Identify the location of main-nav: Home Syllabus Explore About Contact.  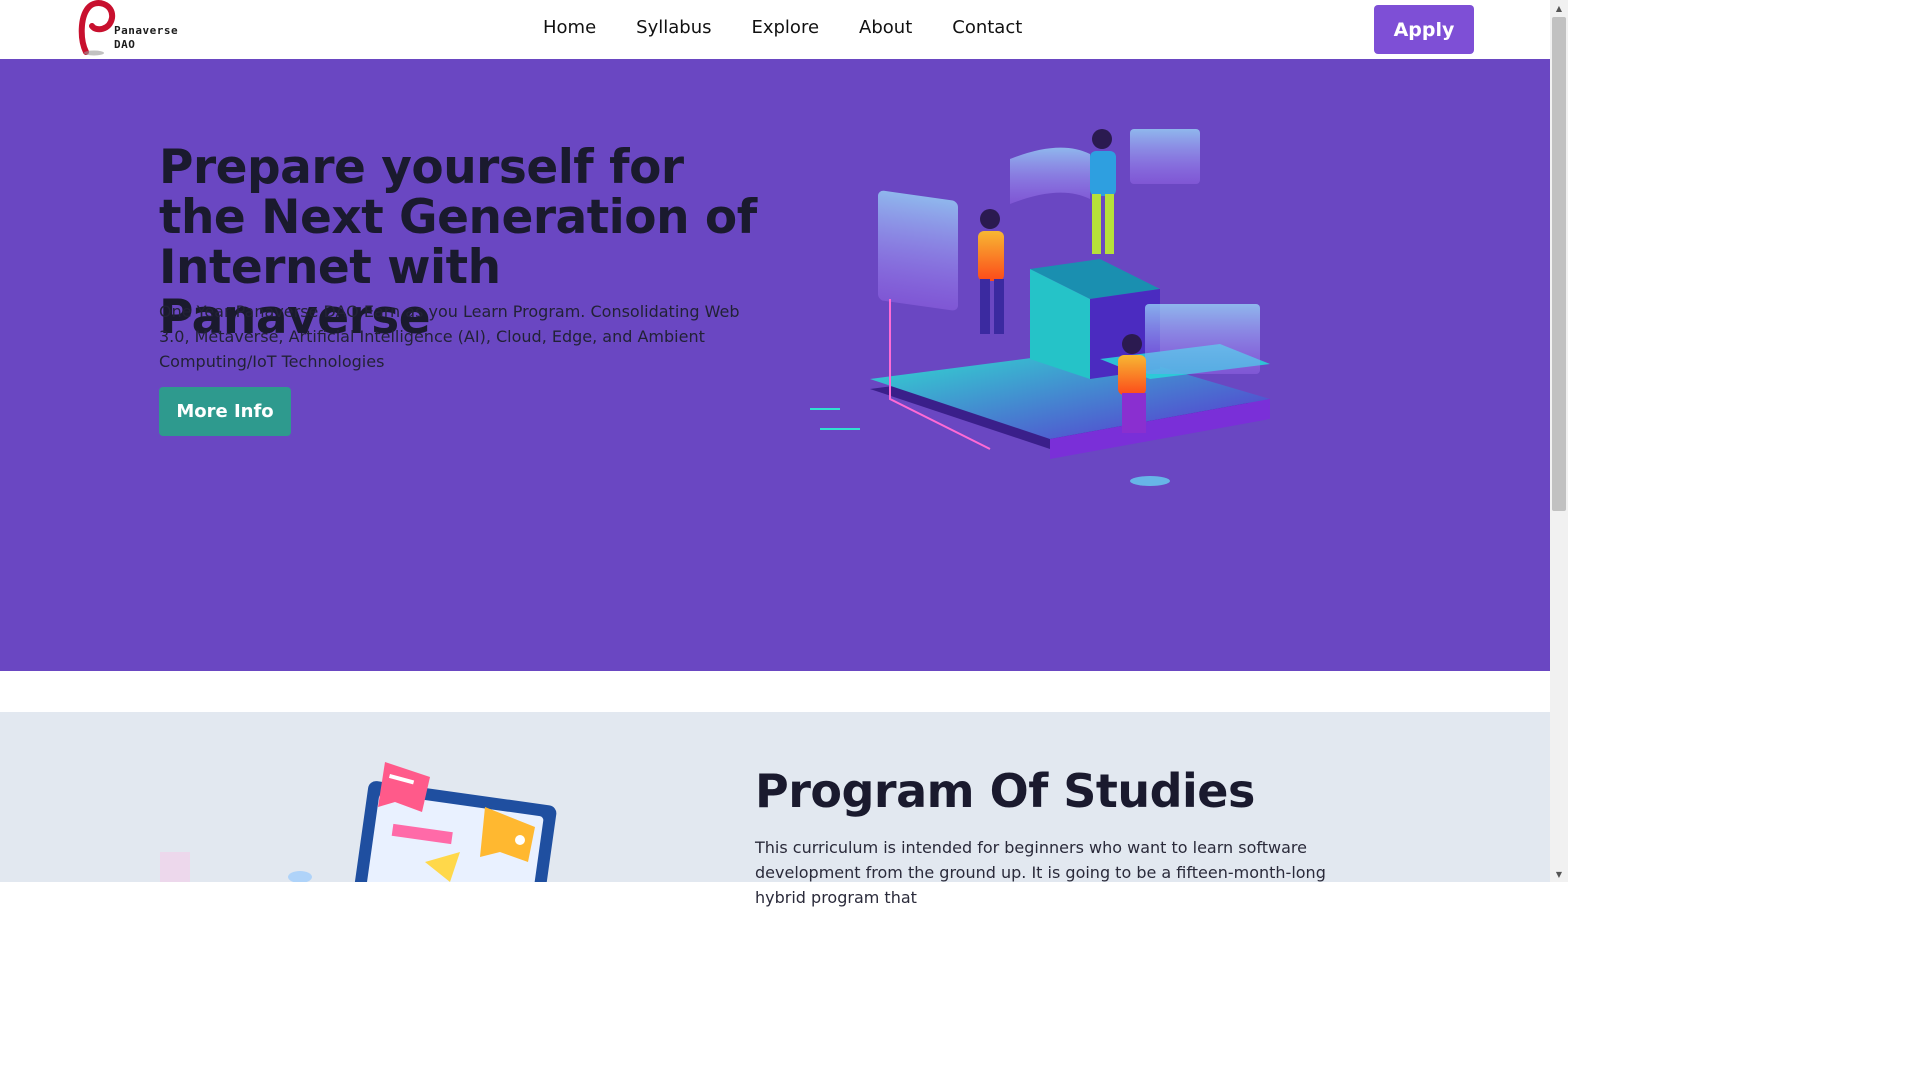
(802, 27).